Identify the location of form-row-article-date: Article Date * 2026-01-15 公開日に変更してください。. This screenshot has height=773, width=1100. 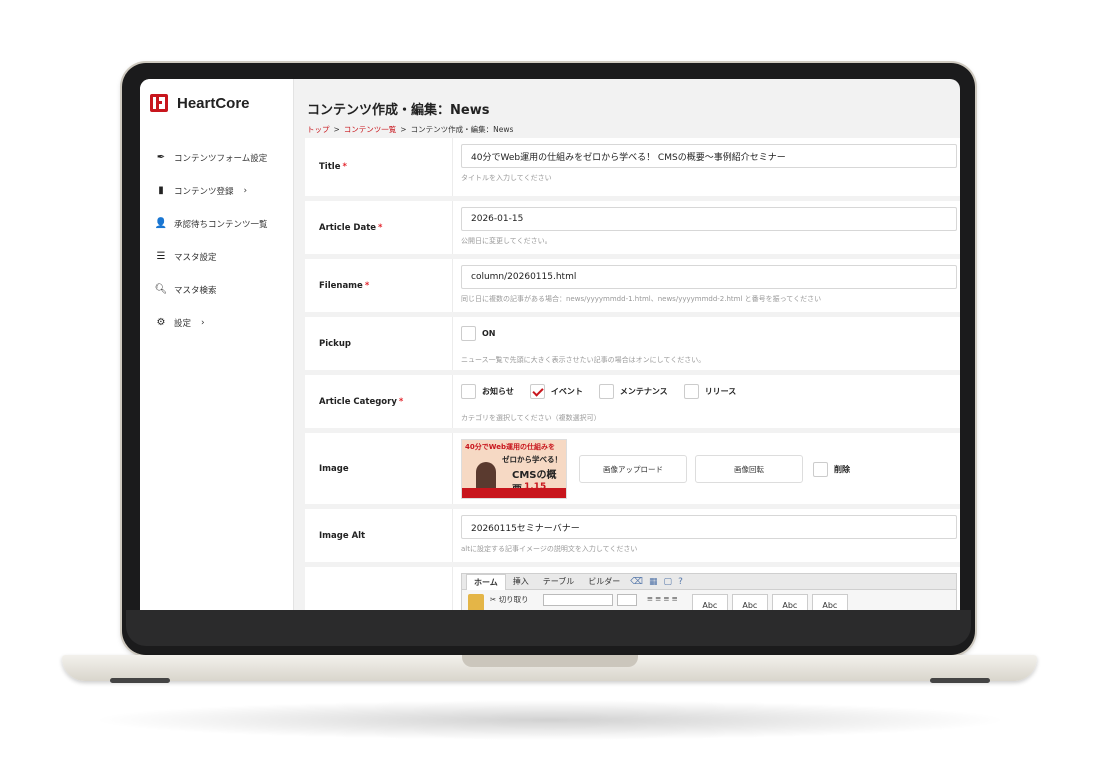
(632, 230).